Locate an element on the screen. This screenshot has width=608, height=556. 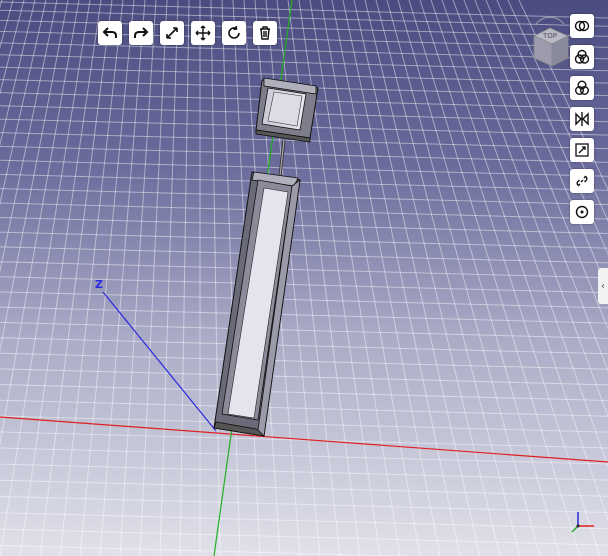
link-icon is located at coordinates (582, 181).